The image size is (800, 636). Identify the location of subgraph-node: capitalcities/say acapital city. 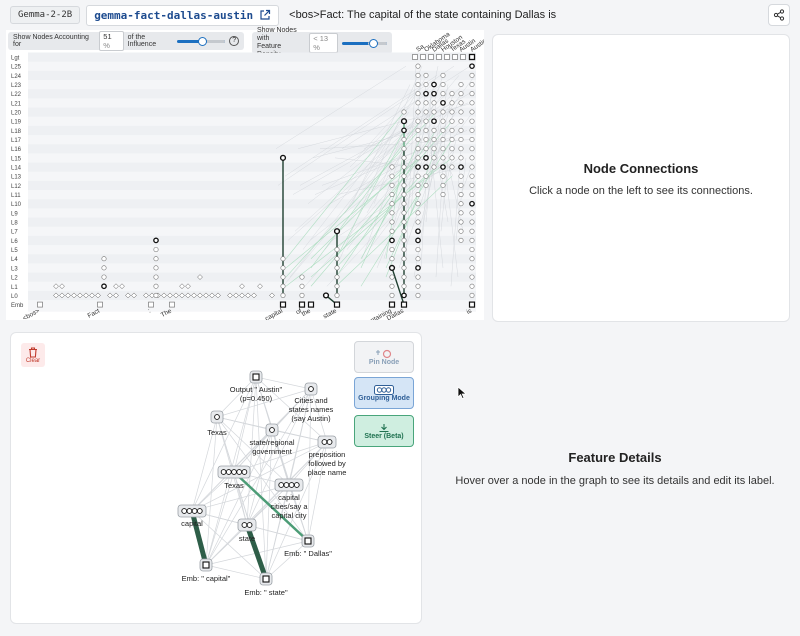
(289, 499).